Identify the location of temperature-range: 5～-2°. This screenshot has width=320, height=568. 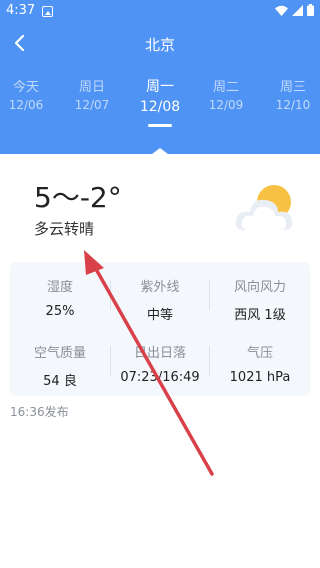
(78, 197).